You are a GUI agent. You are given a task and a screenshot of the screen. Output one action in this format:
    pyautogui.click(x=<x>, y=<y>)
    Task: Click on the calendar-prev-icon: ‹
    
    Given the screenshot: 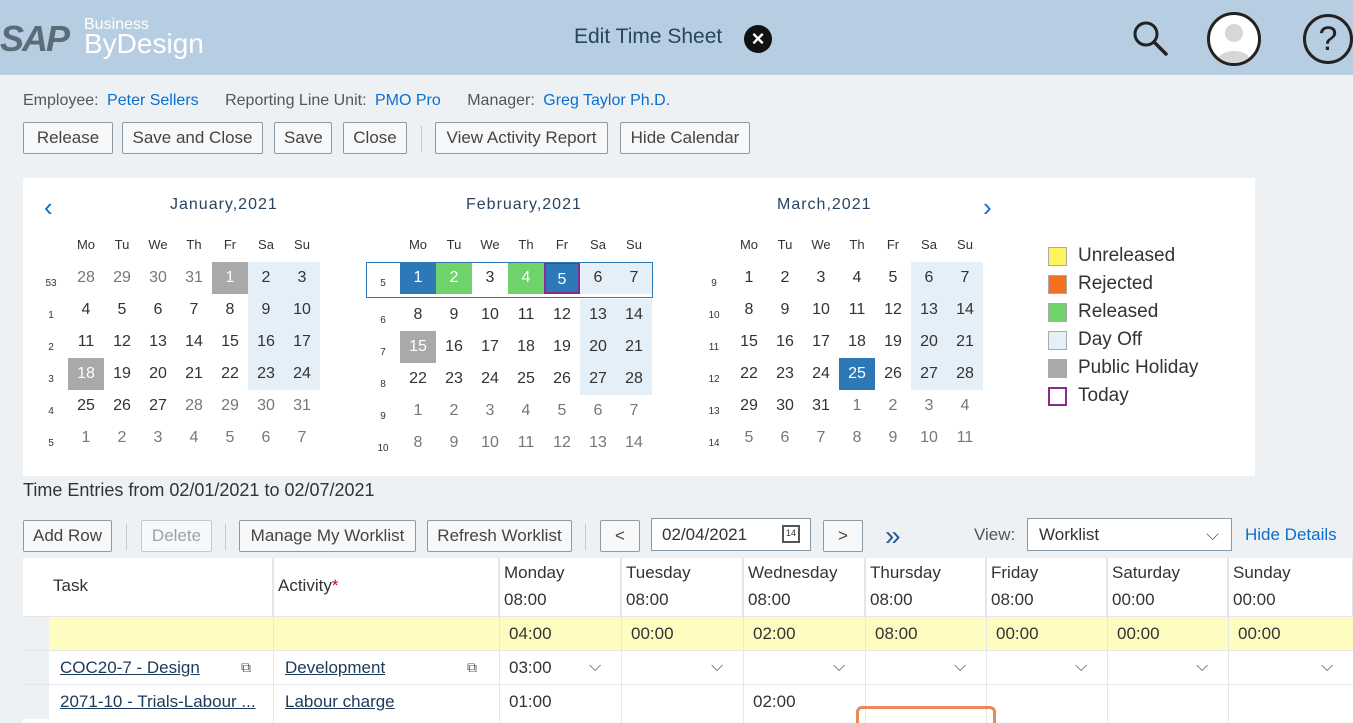 What is the action you would take?
    pyautogui.click(x=48, y=207)
    